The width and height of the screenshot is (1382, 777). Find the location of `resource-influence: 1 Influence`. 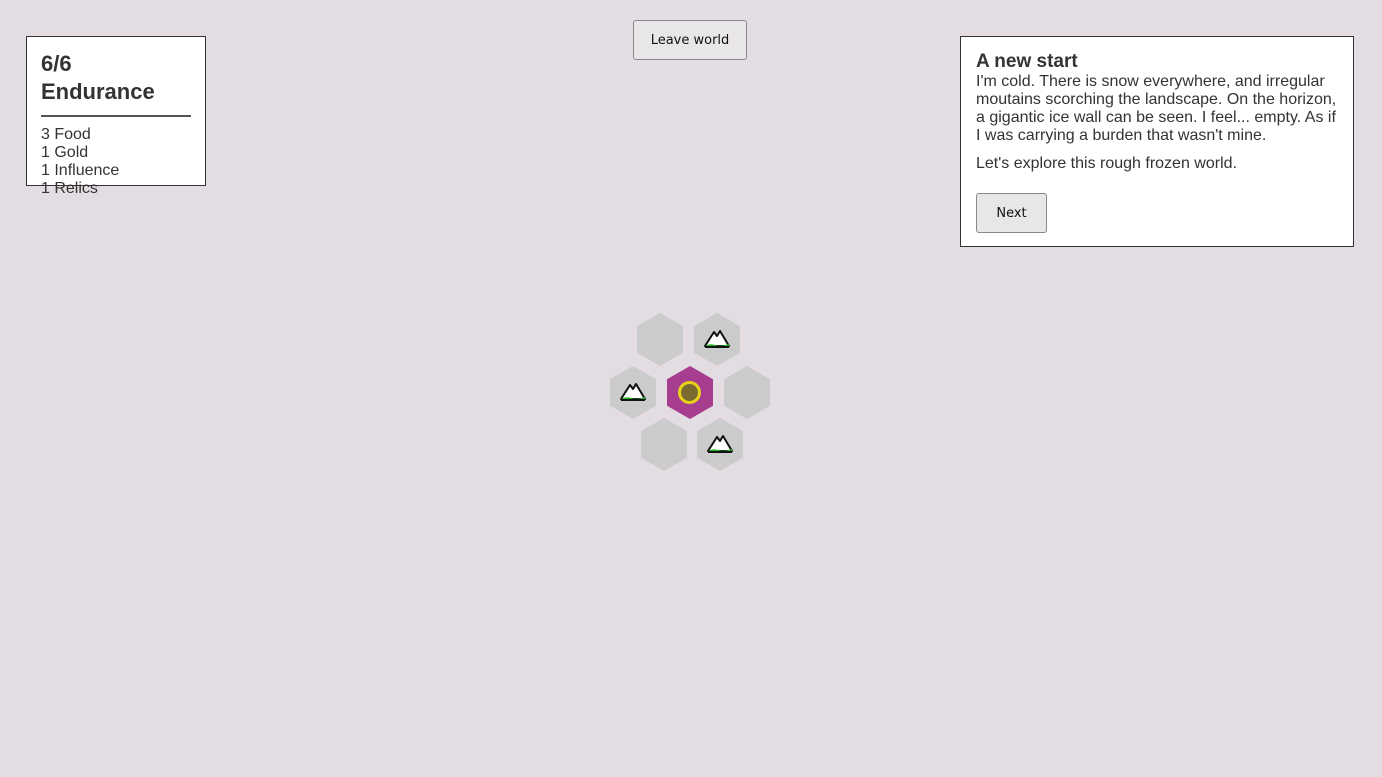

resource-influence: 1 Influence is located at coordinates (80, 170).